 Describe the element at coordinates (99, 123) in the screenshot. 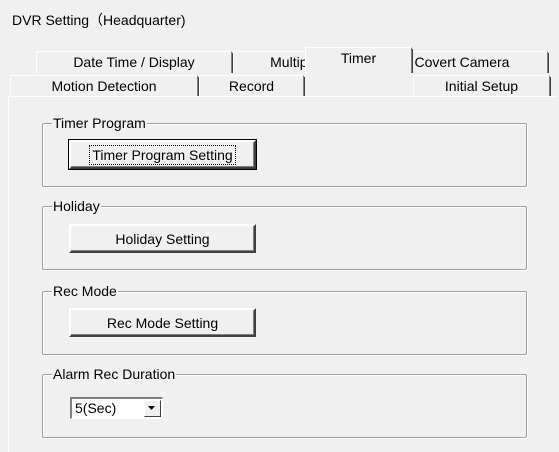

I see `timer-program-legend: Timer Program` at that location.